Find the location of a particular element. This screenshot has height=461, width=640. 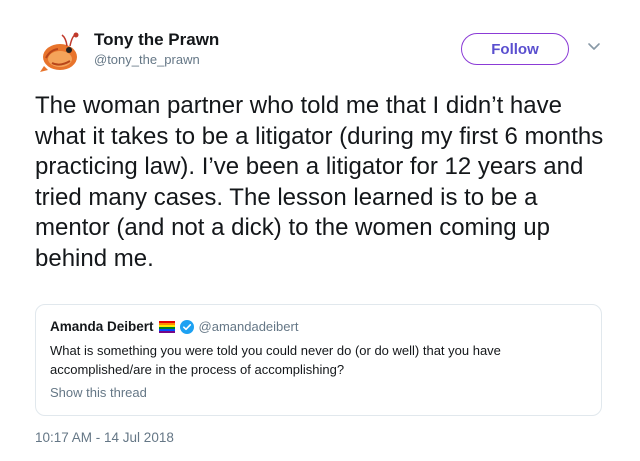

author-name: Tony the Prawn is located at coordinates (156, 40).